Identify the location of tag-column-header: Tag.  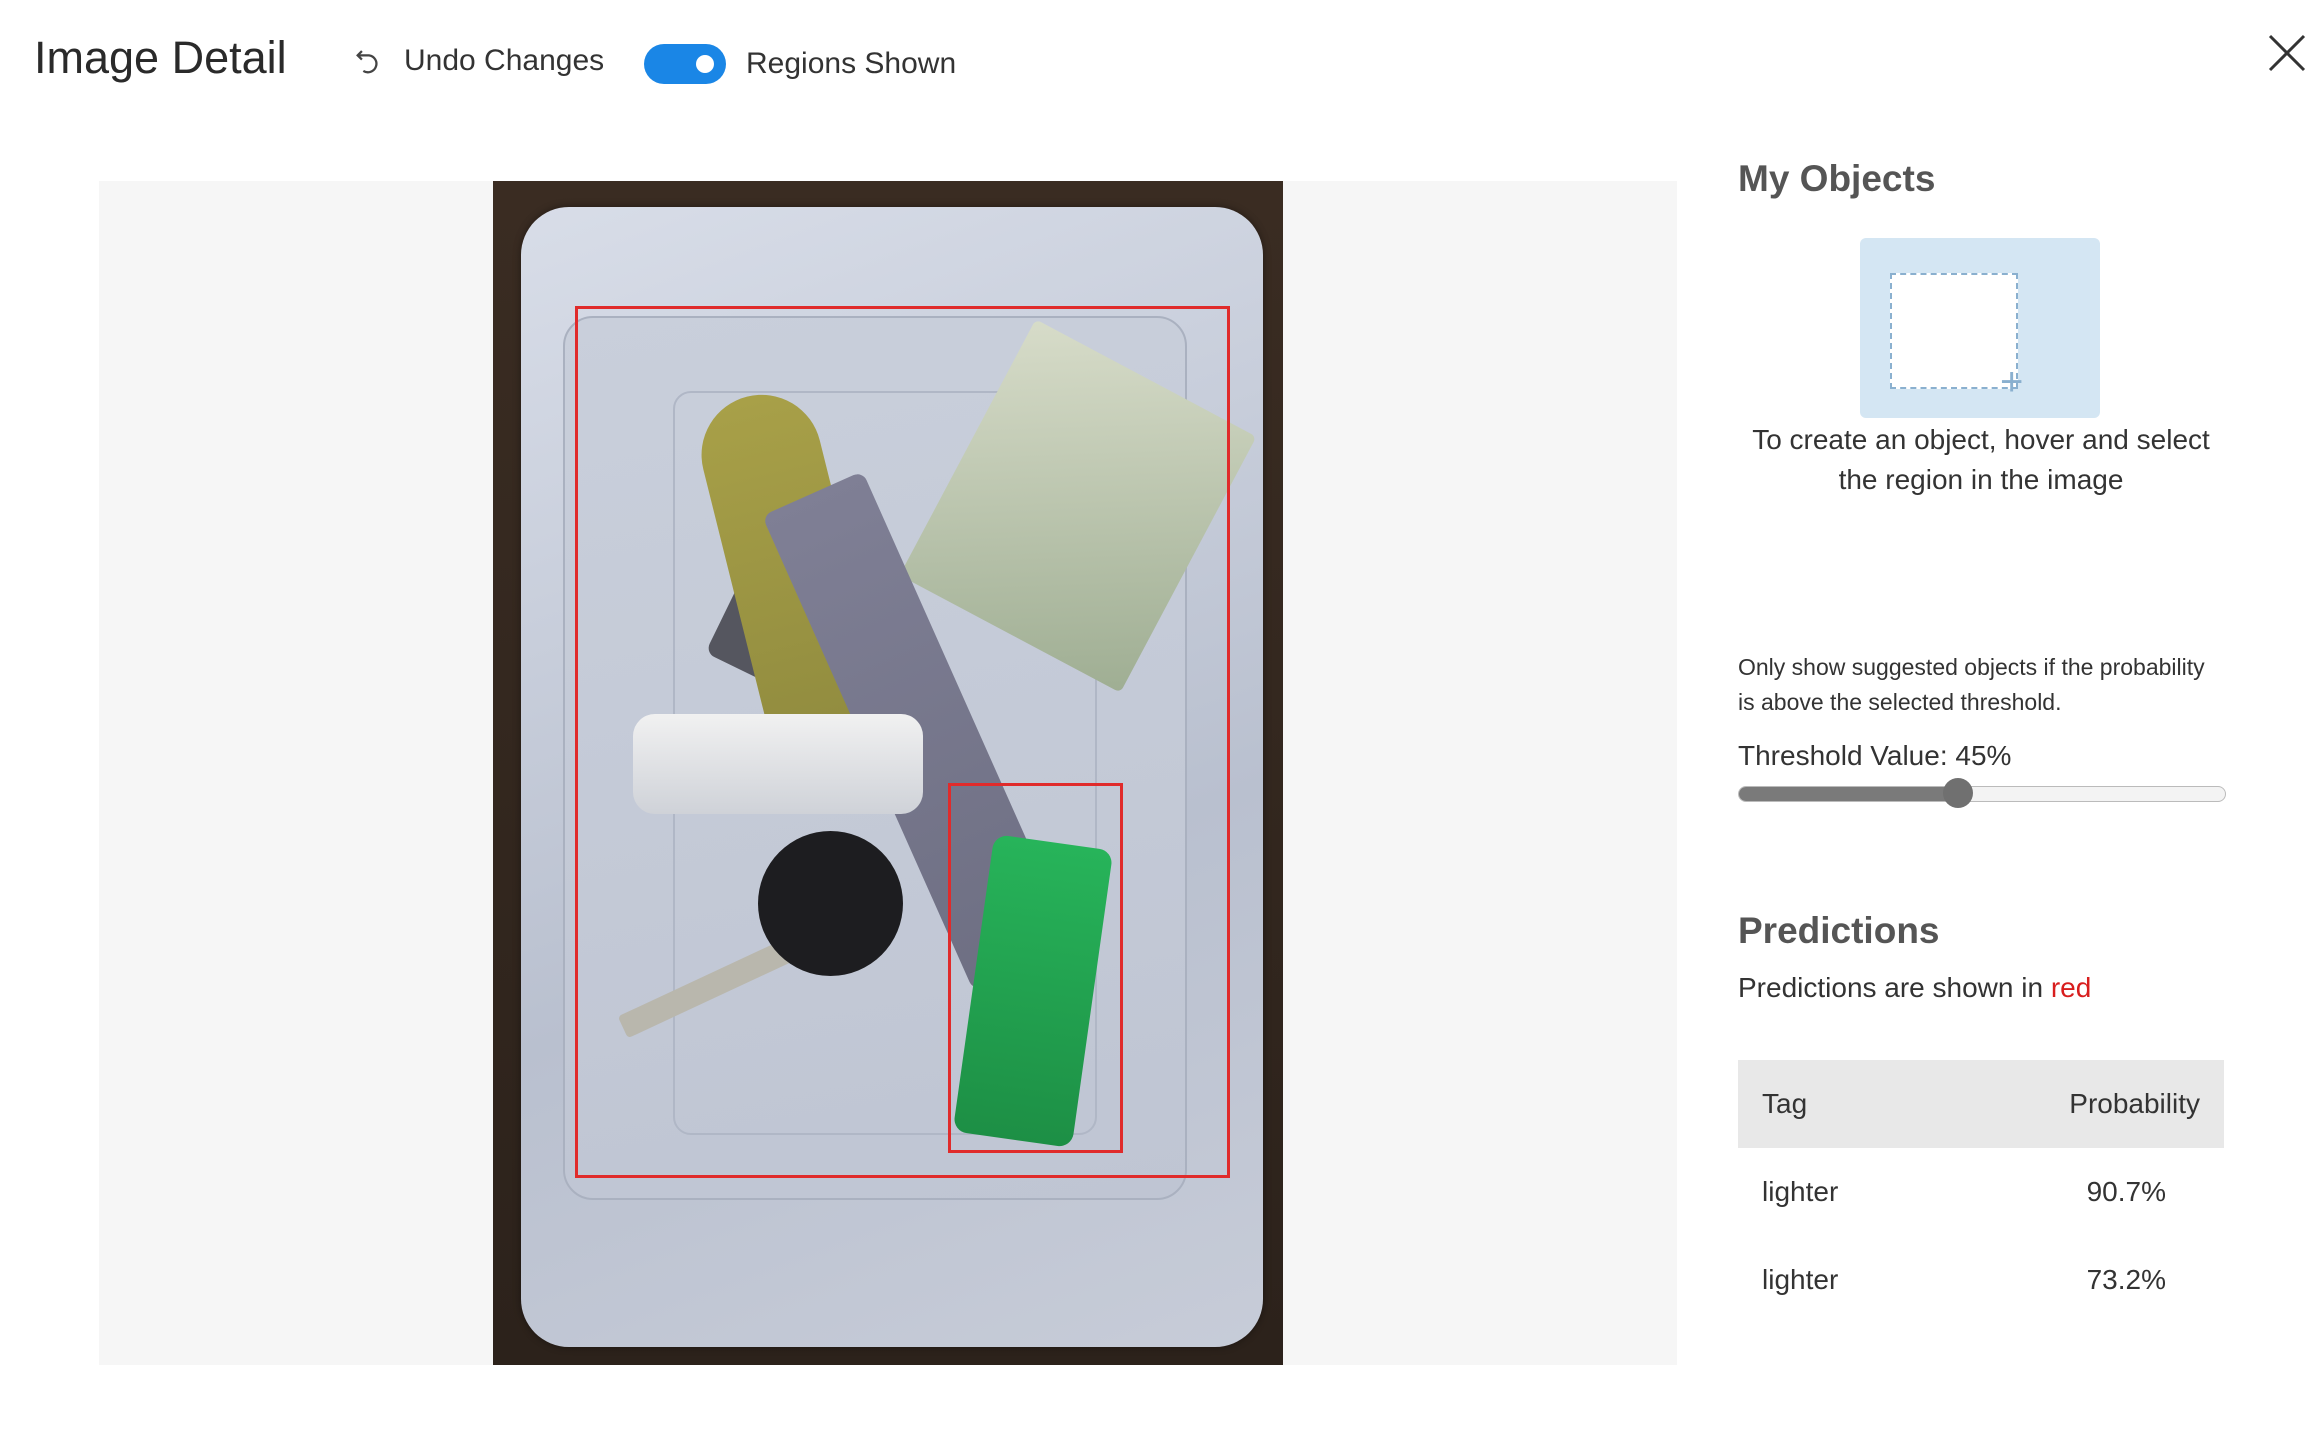
(1785, 1103).